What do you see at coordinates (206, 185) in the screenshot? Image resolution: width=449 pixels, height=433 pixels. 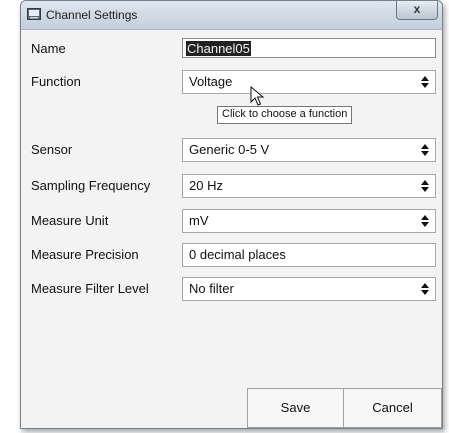 I see `sampling-frequency-value: 20 Hz` at bounding box center [206, 185].